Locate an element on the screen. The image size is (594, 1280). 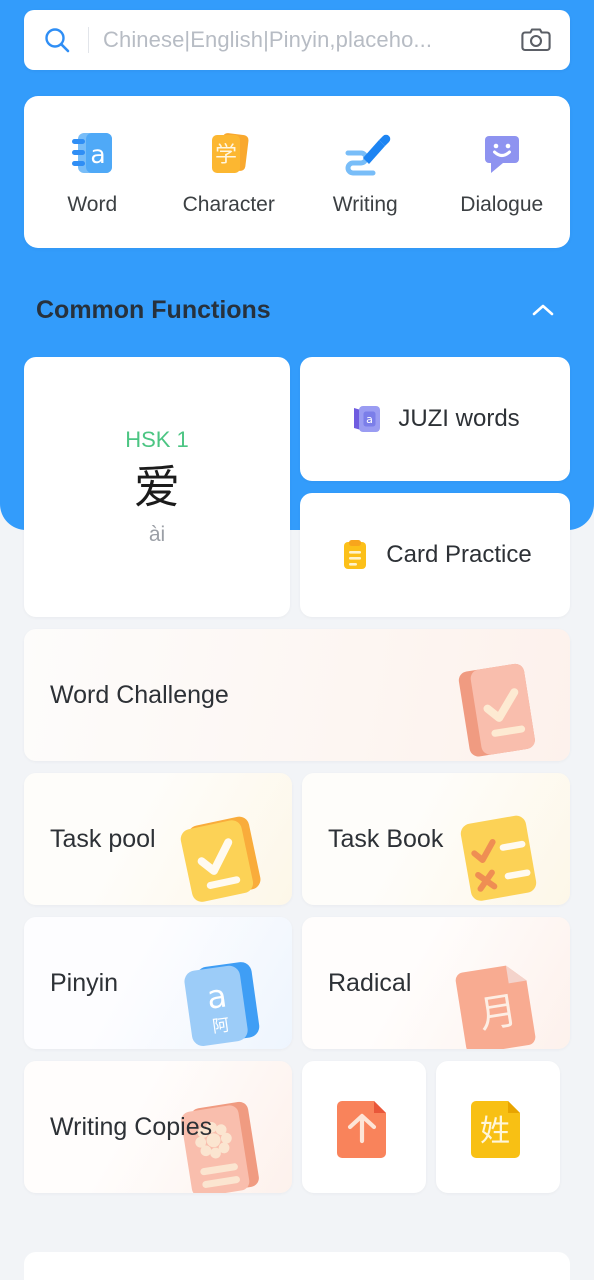
orange-xue-card-icon: 学 is located at coordinates (229, 153).